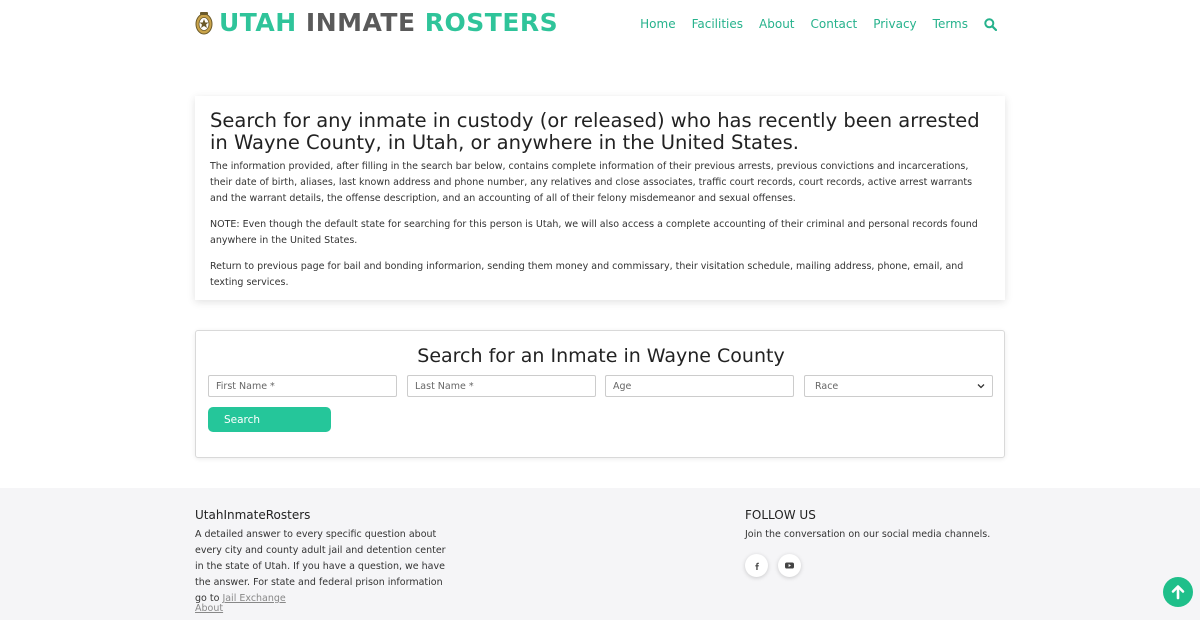 The image size is (1200, 620). I want to click on logo-word-rosters: ROSTERS, so click(491, 22).